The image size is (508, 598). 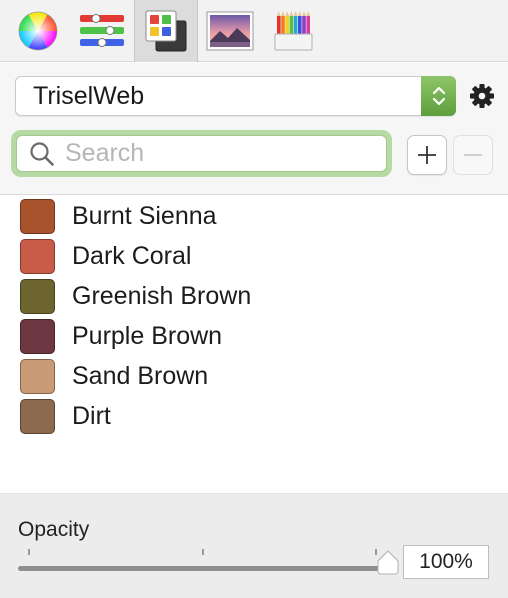 What do you see at coordinates (438, 96) in the screenshot?
I see `select-stepper-icon` at bounding box center [438, 96].